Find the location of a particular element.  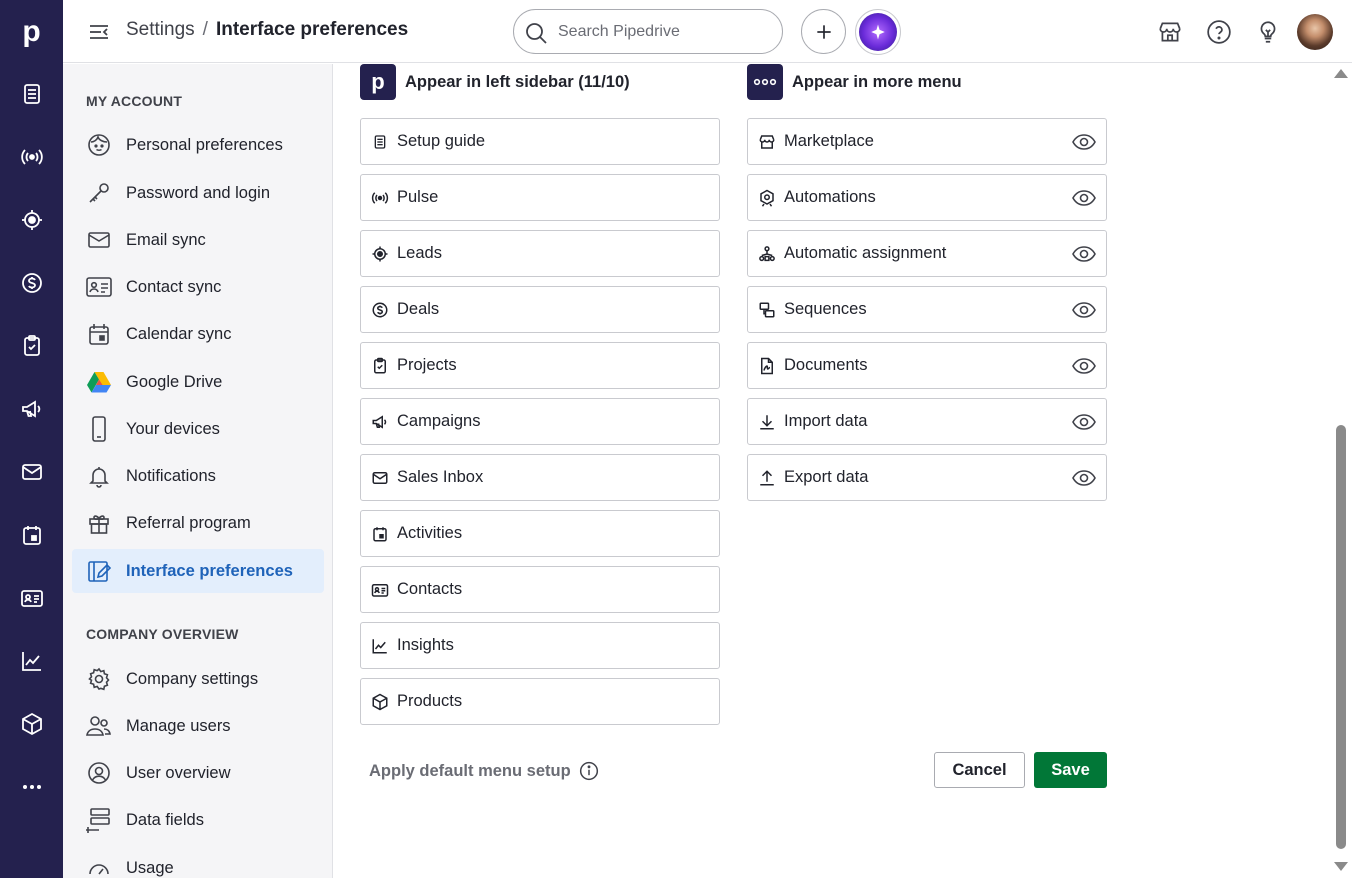

deals-icon is located at coordinates (31, 283).